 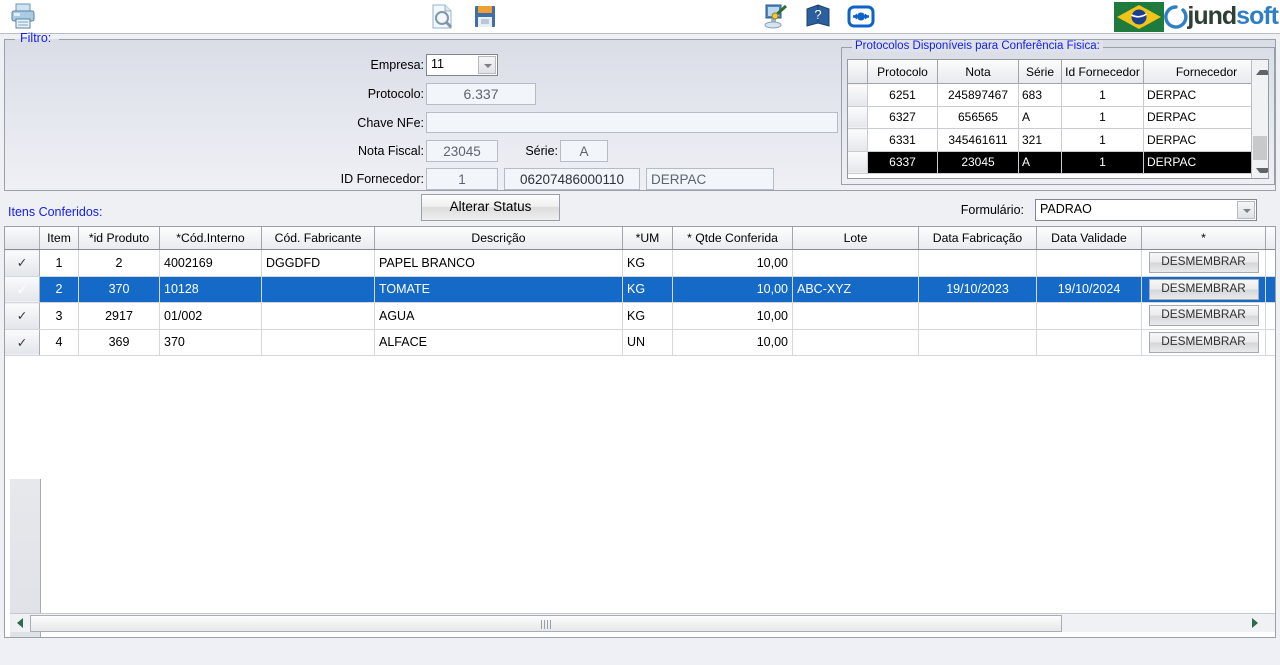 I want to click on empresa-label: Empresa:, so click(x=397, y=65).